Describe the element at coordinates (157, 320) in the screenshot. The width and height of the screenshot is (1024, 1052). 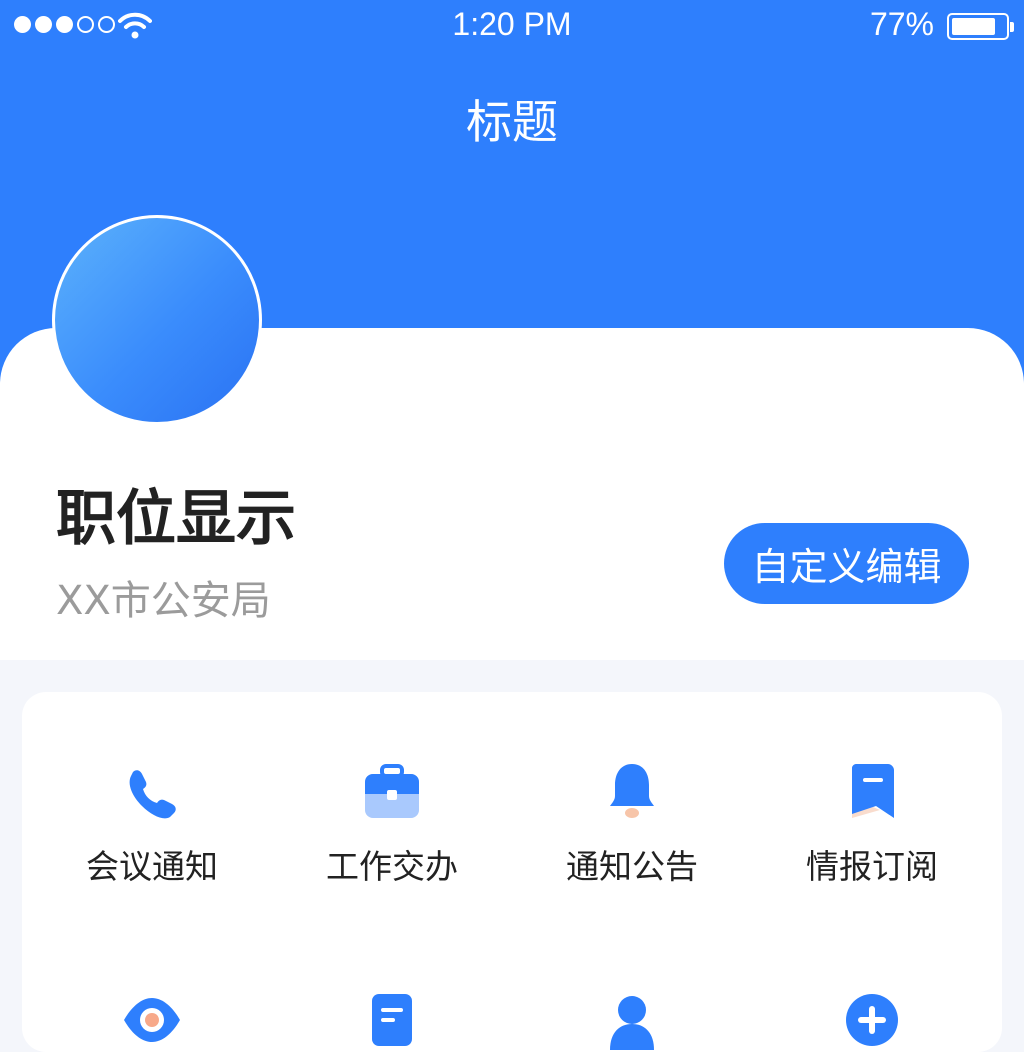
I see `avatar` at that location.